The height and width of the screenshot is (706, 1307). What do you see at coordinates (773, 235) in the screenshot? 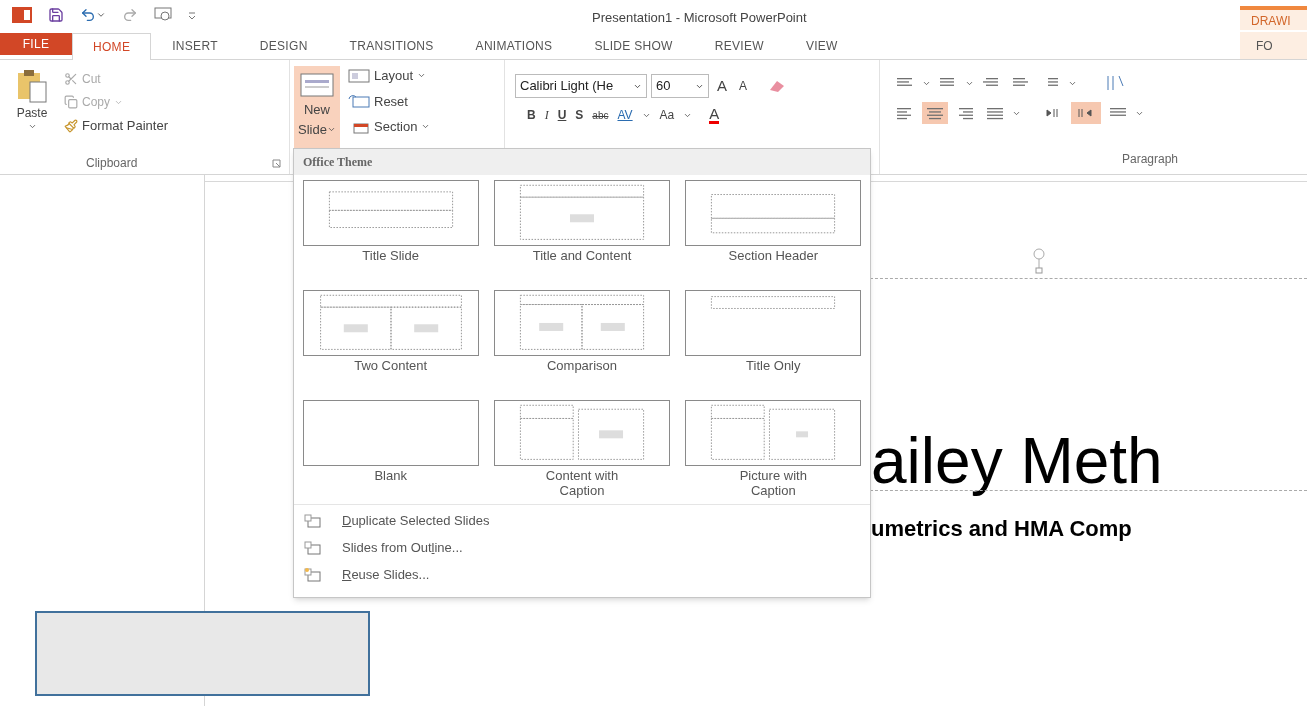
I see `layout-option: Section Header` at bounding box center [773, 235].